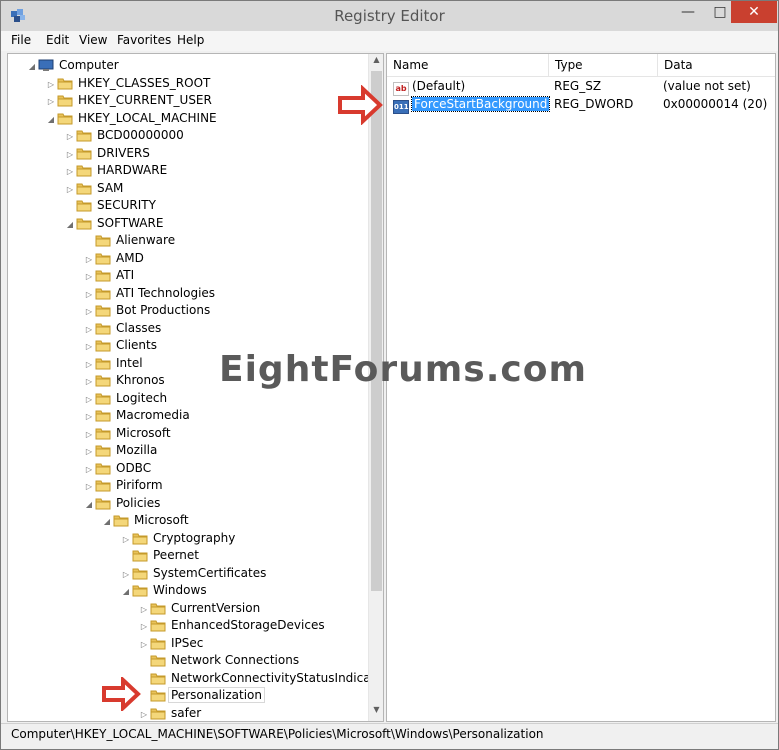  Describe the element at coordinates (716, 65) in the screenshot. I see `column-header-data: Data` at that location.